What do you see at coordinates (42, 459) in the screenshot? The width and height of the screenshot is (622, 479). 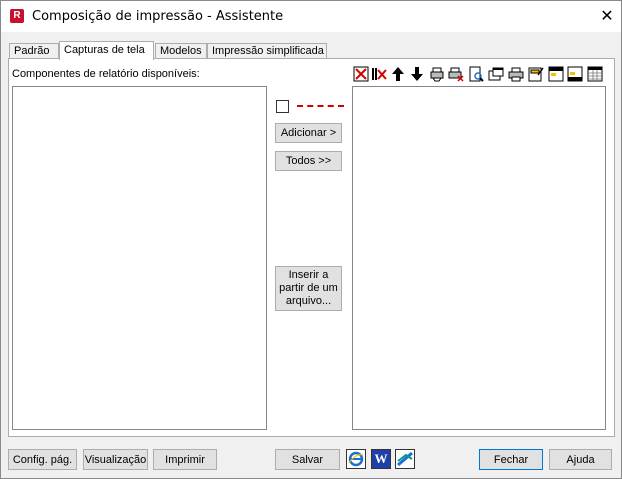 I see `page-setup-button: Config. pág.` at bounding box center [42, 459].